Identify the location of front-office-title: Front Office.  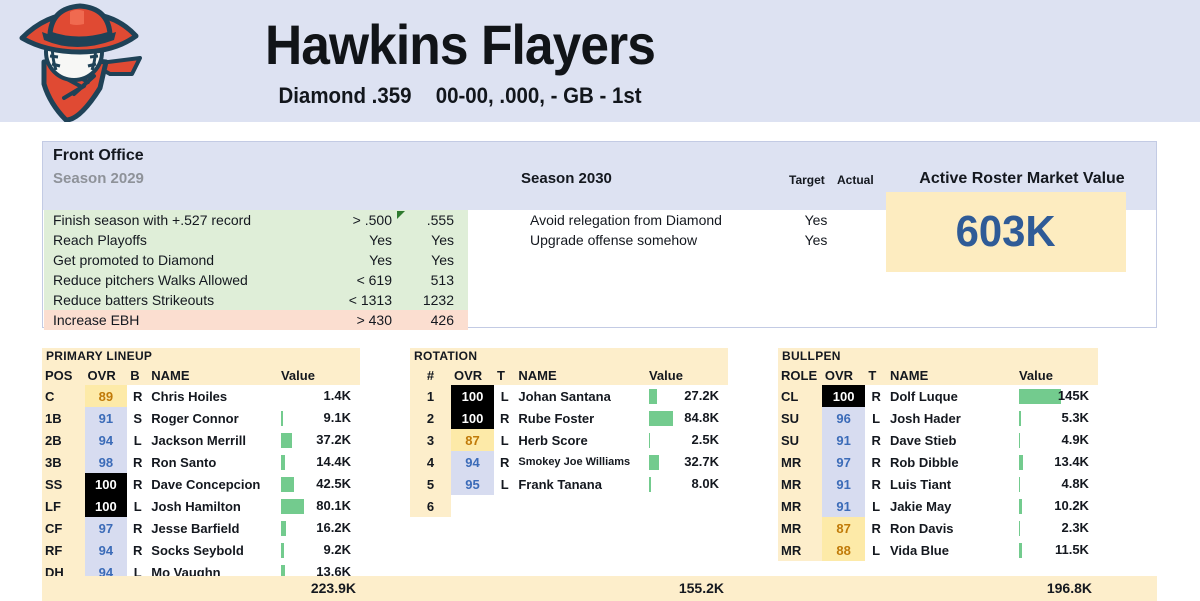
(98, 155).